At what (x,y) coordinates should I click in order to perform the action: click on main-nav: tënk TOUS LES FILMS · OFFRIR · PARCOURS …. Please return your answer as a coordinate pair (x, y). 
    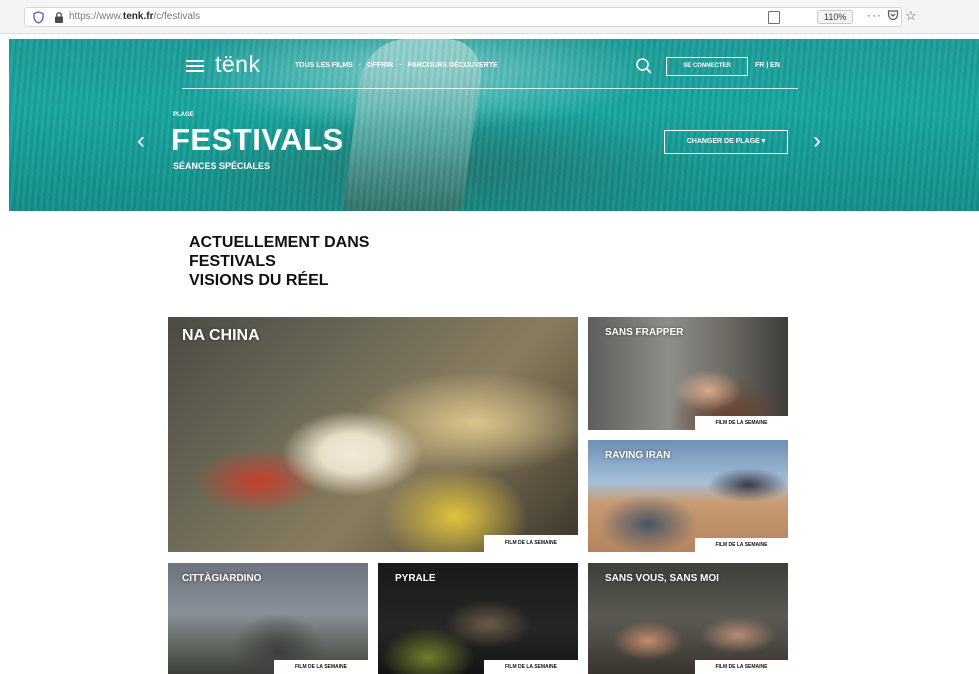
    Looking at the image, I should click on (490, 69).